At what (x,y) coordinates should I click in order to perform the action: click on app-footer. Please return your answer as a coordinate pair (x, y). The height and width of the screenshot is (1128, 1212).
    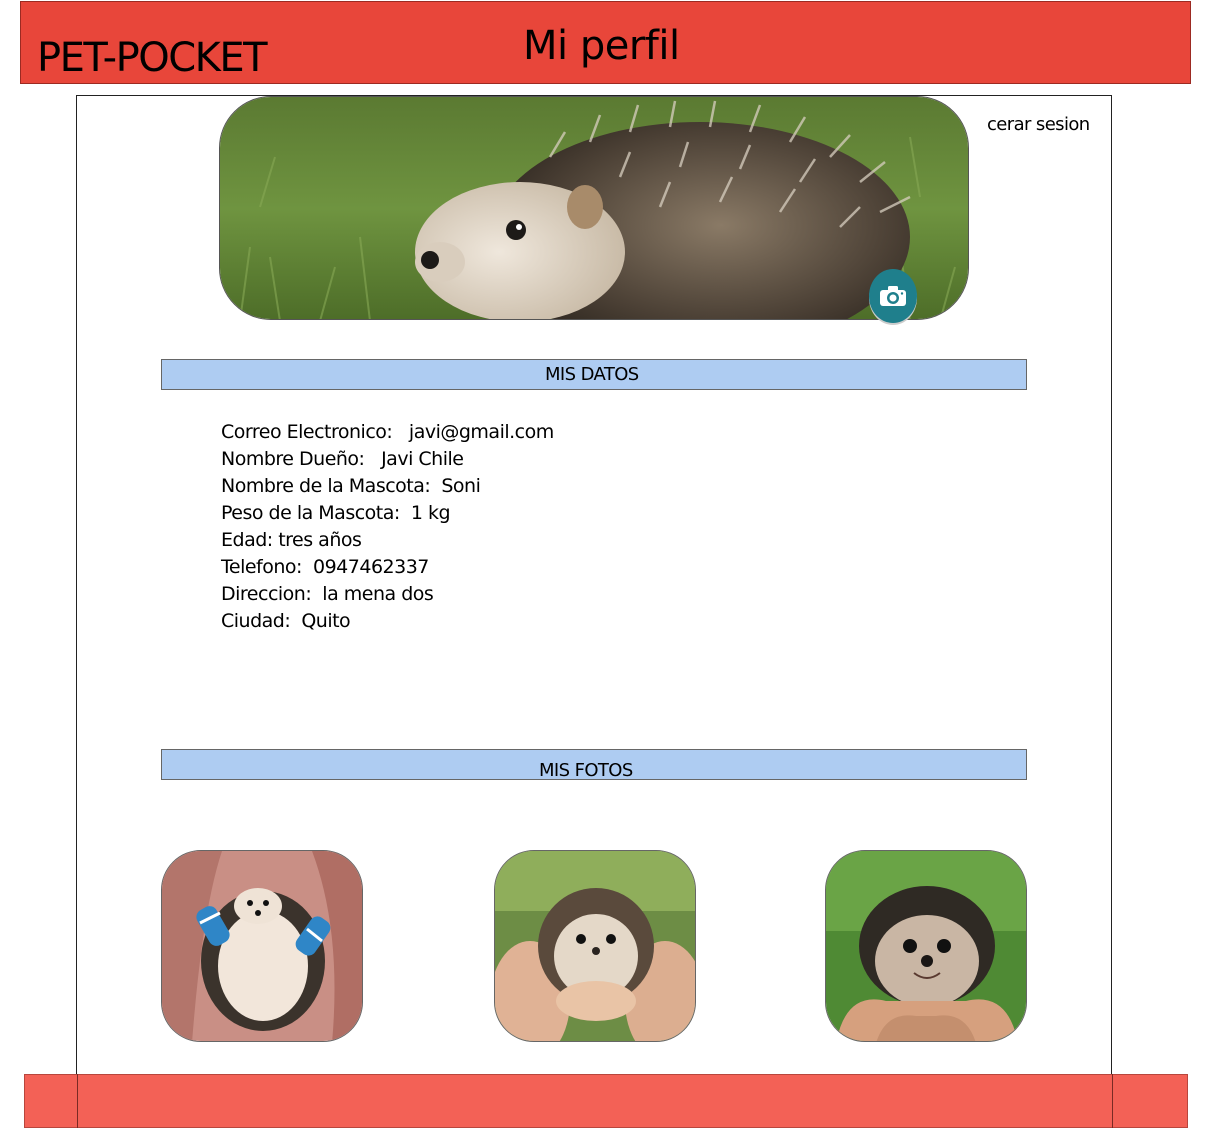
    Looking at the image, I should click on (606, 1101).